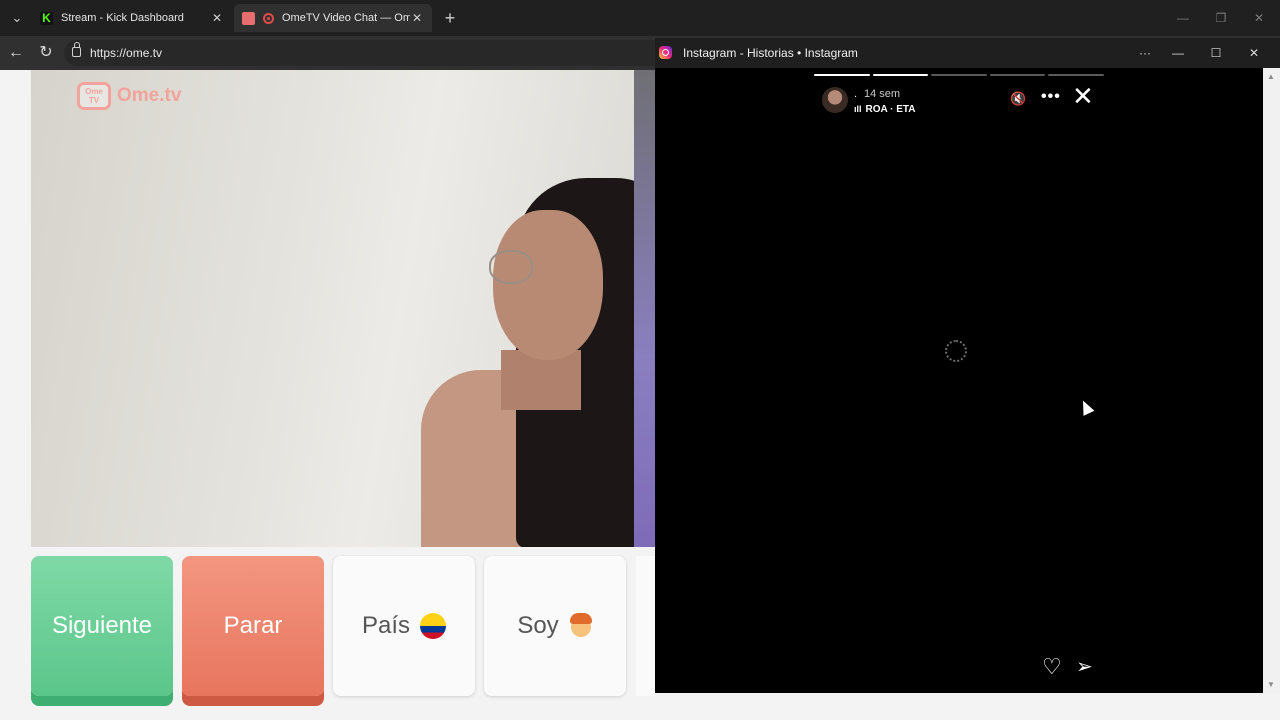 The image size is (1280, 720). Describe the element at coordinates (1271, 76) in the screenshot. I see `scroll-up-icon: ▲` at that location.